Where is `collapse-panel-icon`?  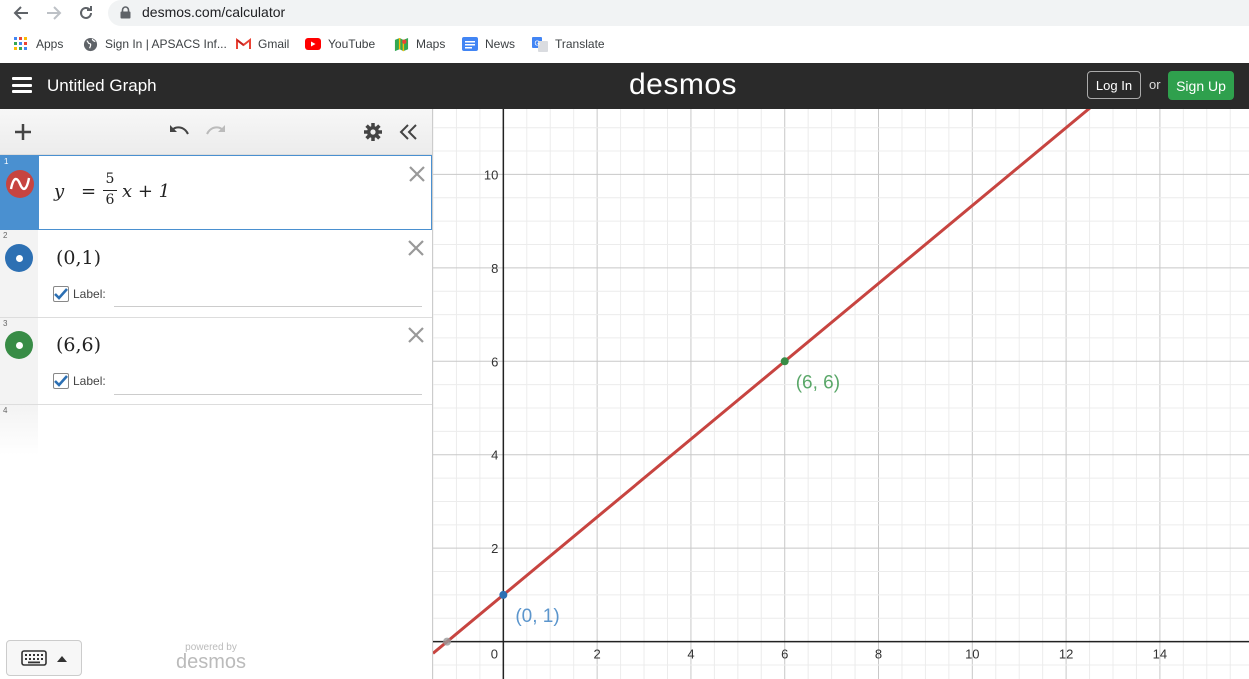
collapse-panel-icon is located at coordinates (409, 132).